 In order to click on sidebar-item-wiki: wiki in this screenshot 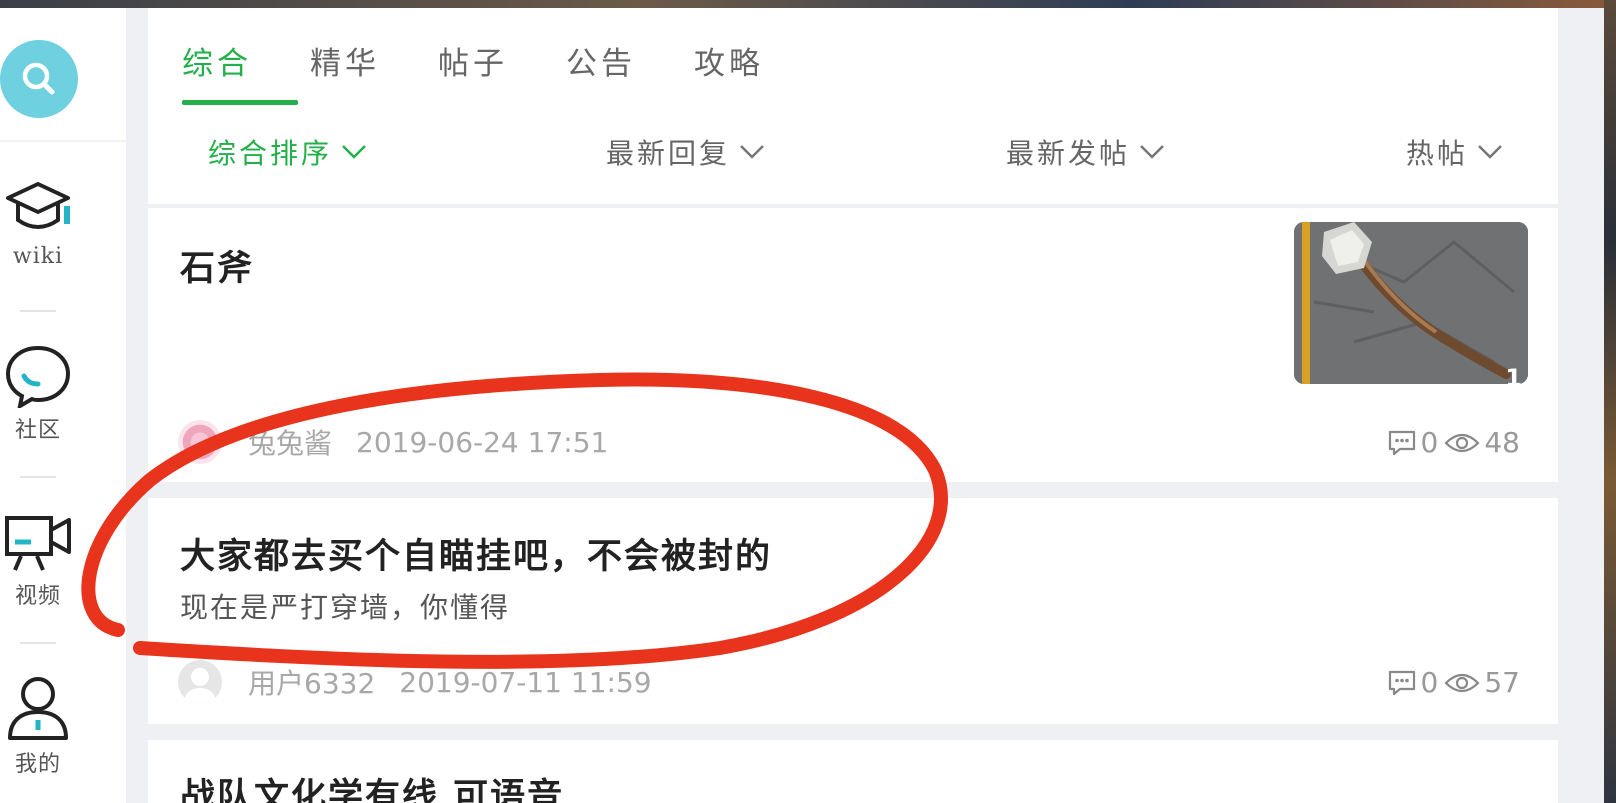, I will do `click(38, 222)`.